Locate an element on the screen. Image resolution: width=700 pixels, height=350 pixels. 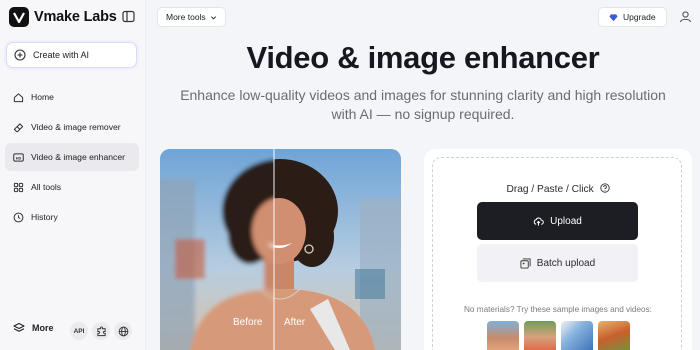
drag-paste-click: Drag / Paste / Click is located at coordinates (558, 189).